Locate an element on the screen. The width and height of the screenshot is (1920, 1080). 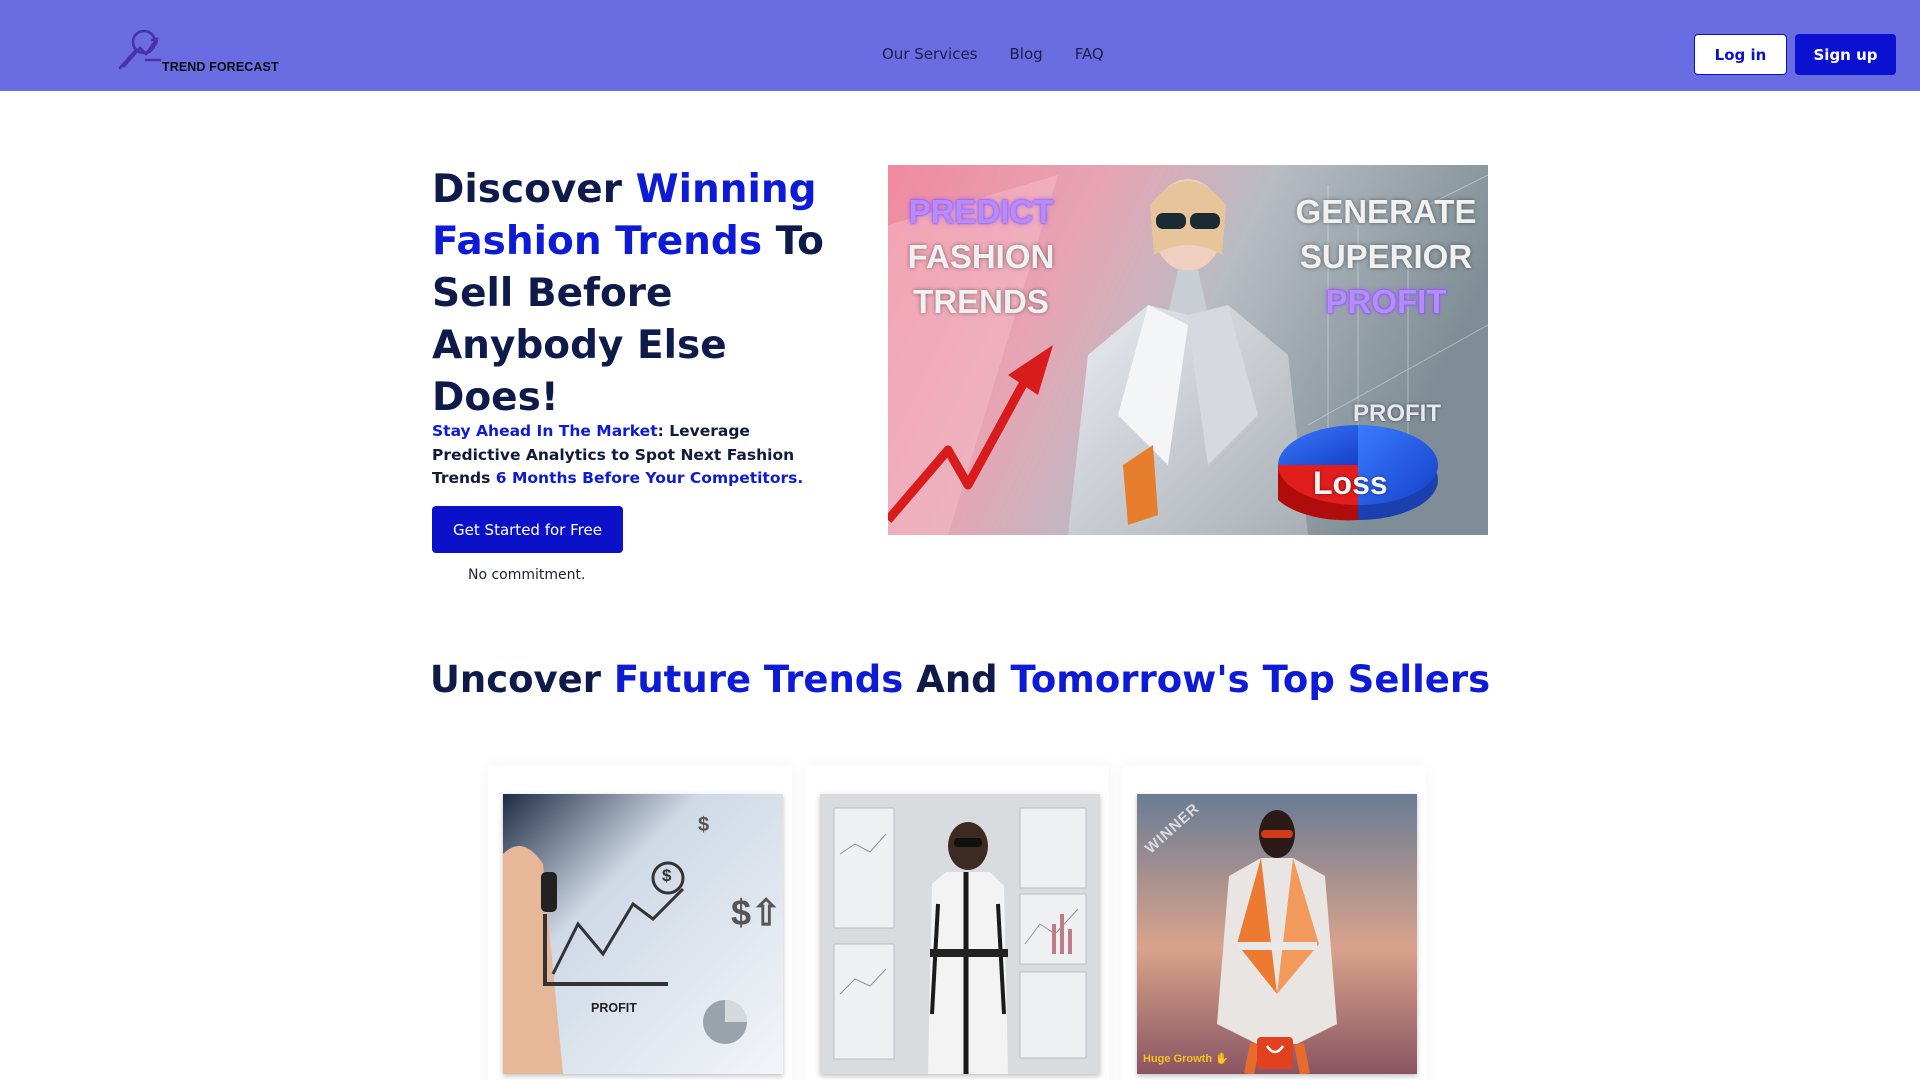
pie-loss-label: Loss is located at coordinates (1350, 483).